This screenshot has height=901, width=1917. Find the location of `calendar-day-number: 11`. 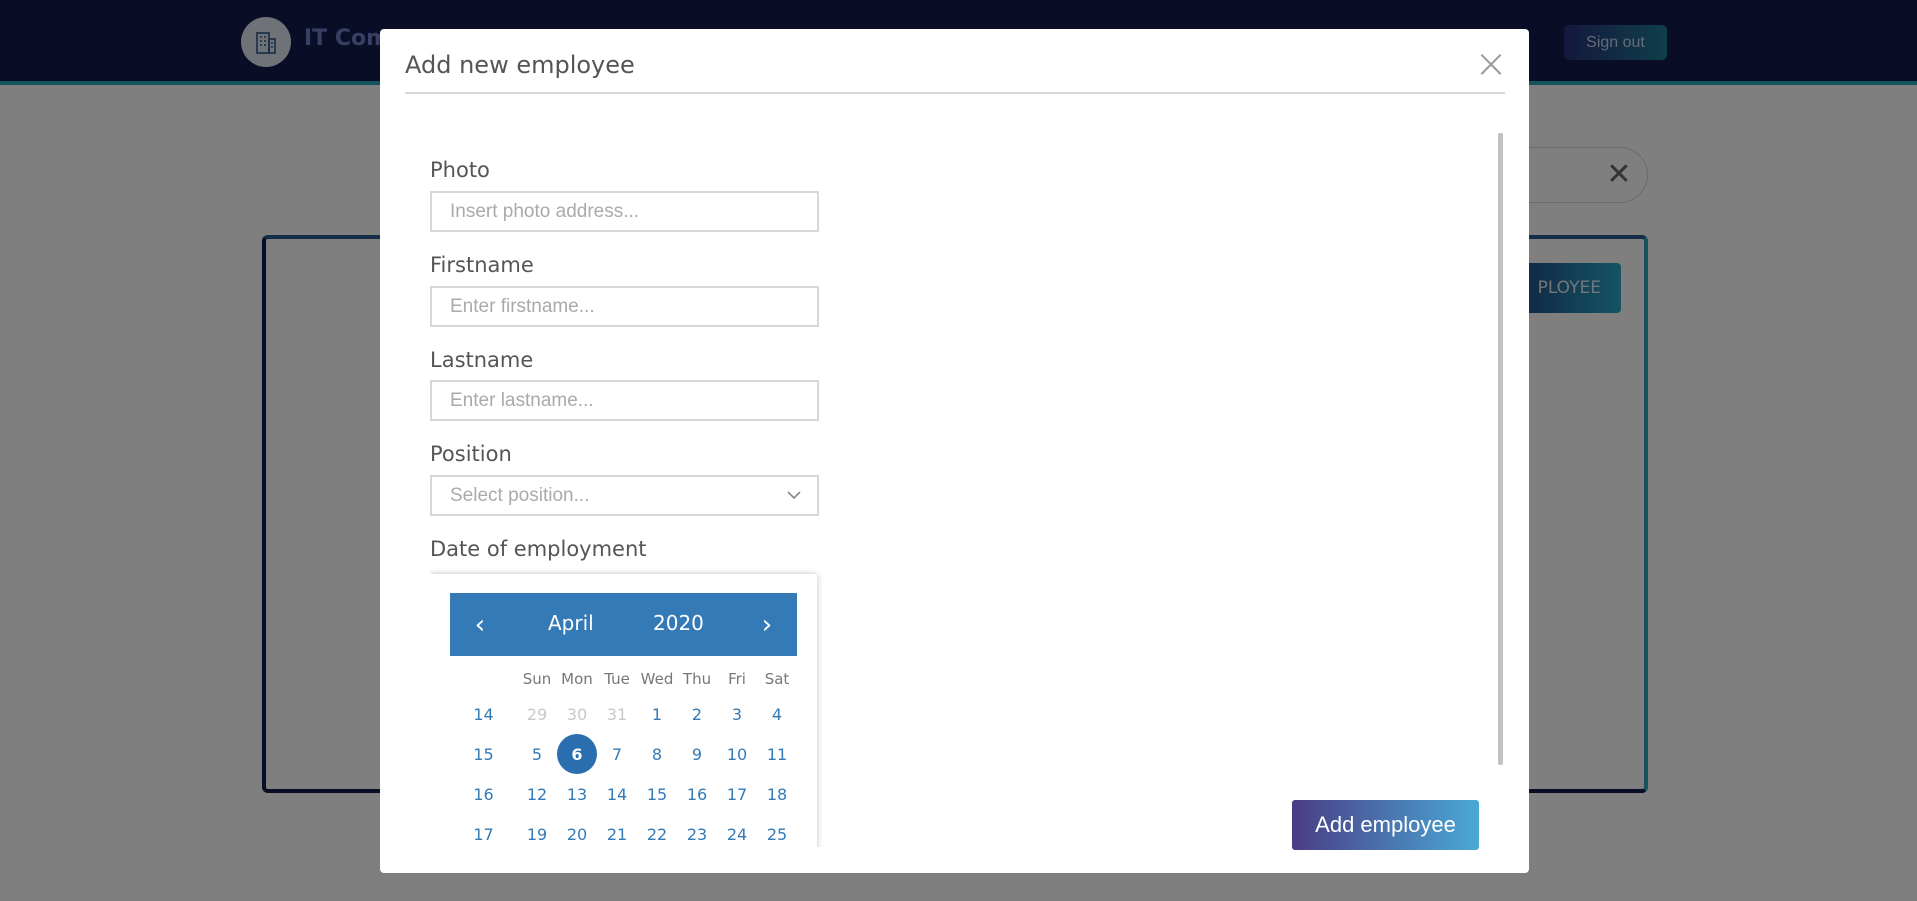

calendar-day-number: 11 is located at coordinates (777, 754).